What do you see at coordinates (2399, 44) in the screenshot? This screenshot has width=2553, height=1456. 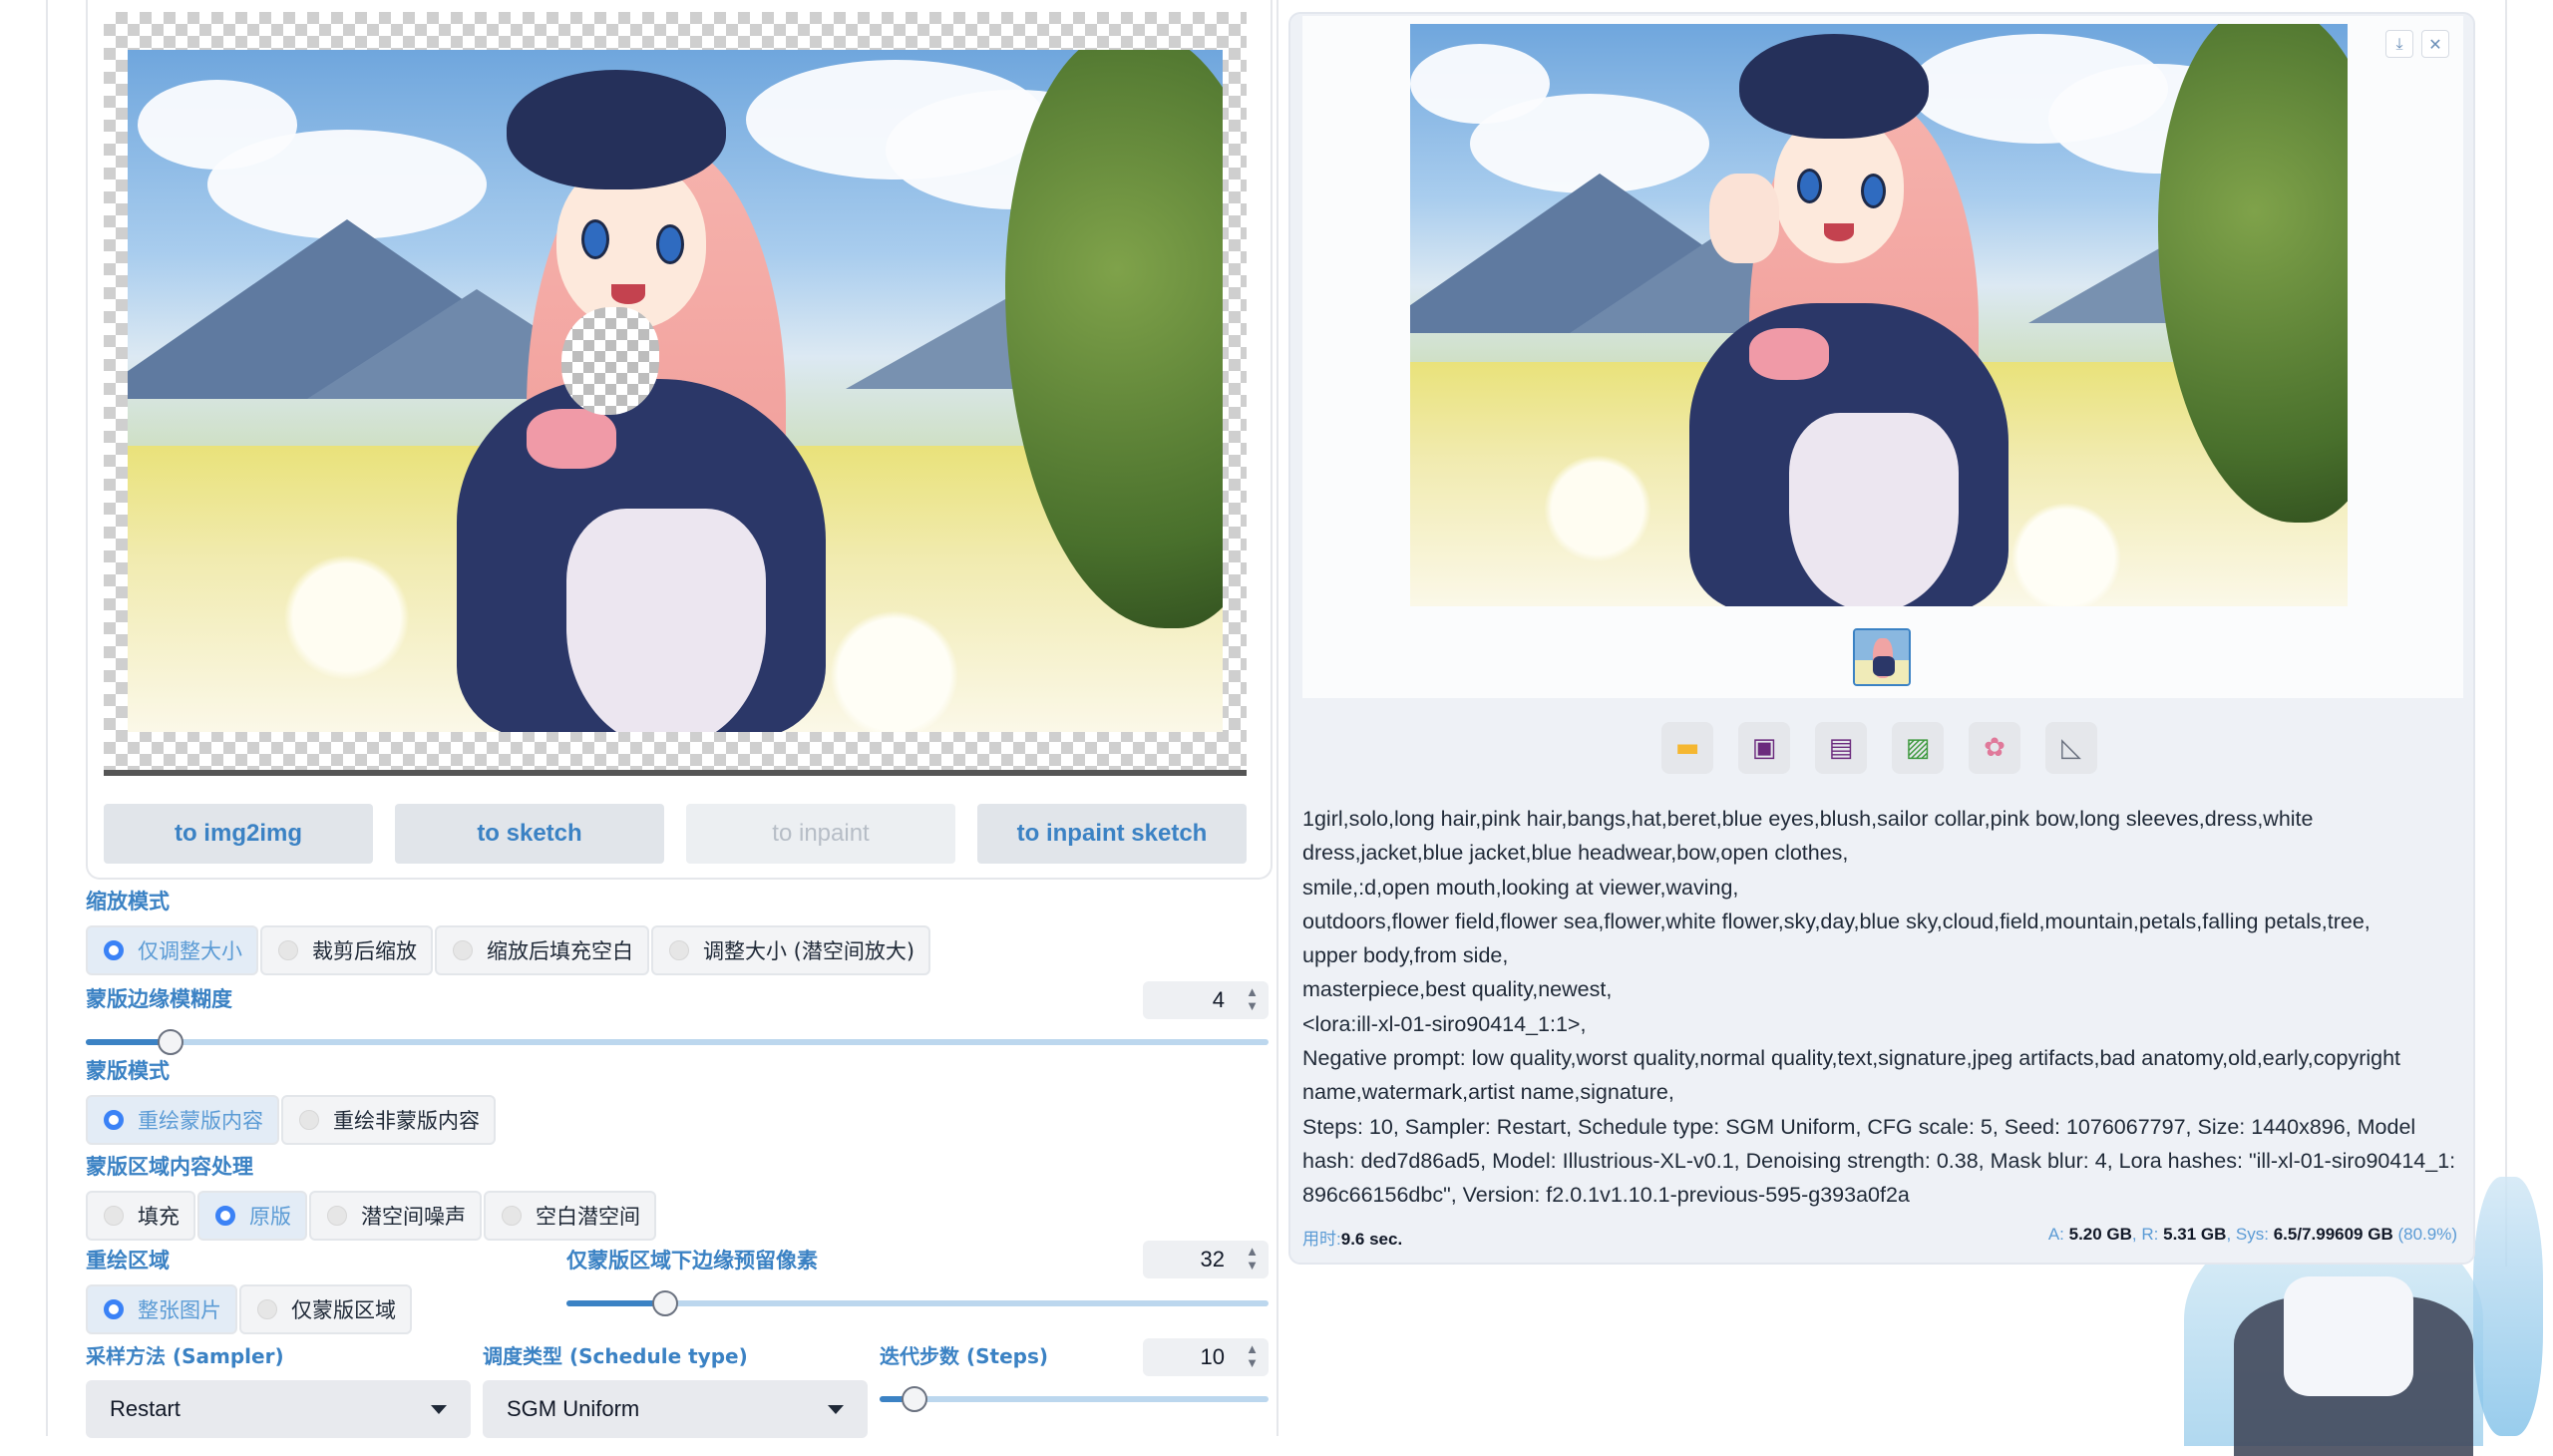 I see `download-icon: ⤓` at bounding box center [2399, 44].